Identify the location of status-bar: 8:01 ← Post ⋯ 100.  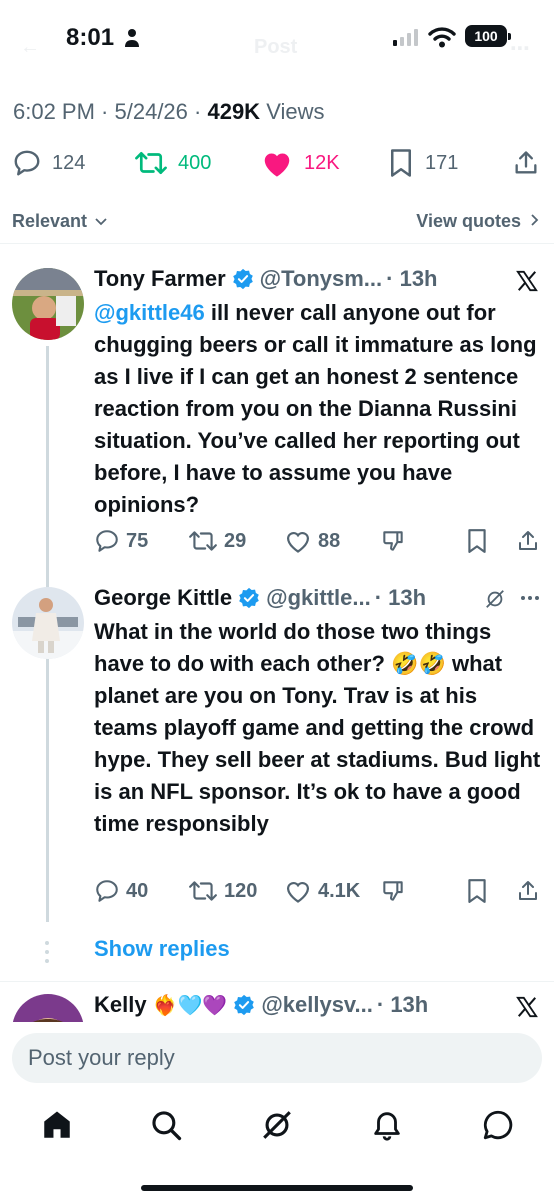
(277, 40).